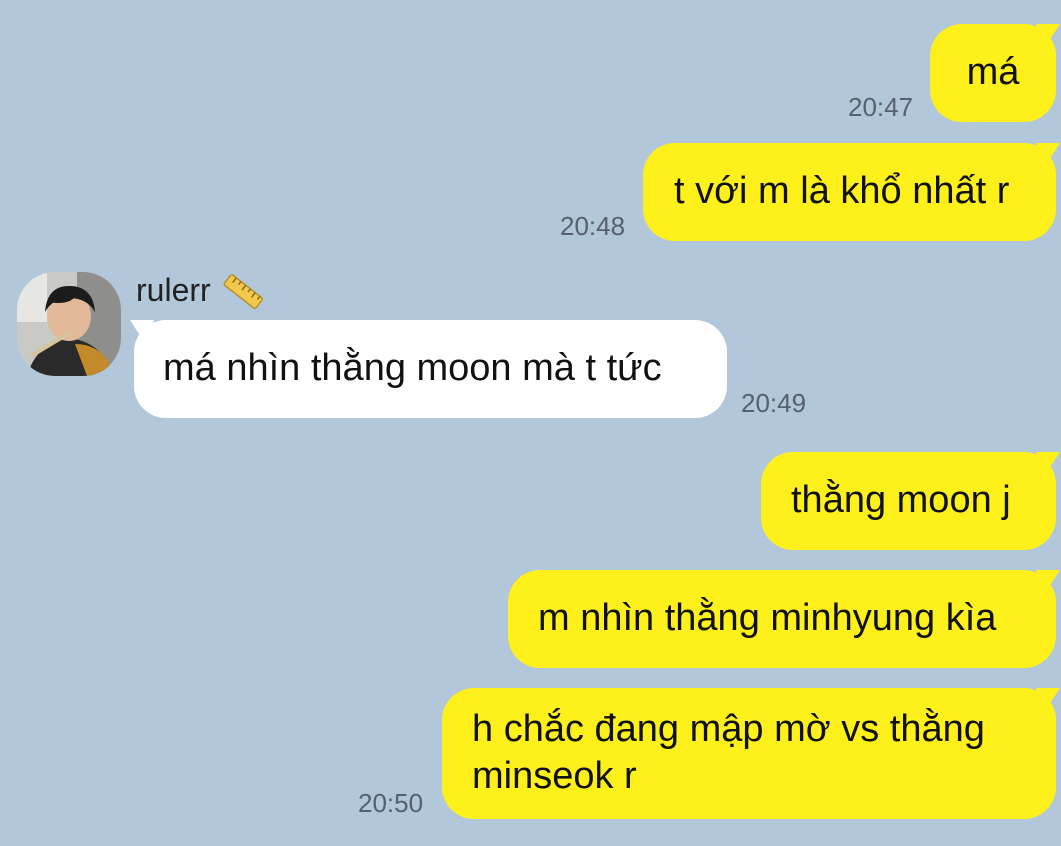  Describe the element at coordinates (767, 618) in the screenshot. I see `message-text: m nhìn thằng minhyung kìa` at that location.